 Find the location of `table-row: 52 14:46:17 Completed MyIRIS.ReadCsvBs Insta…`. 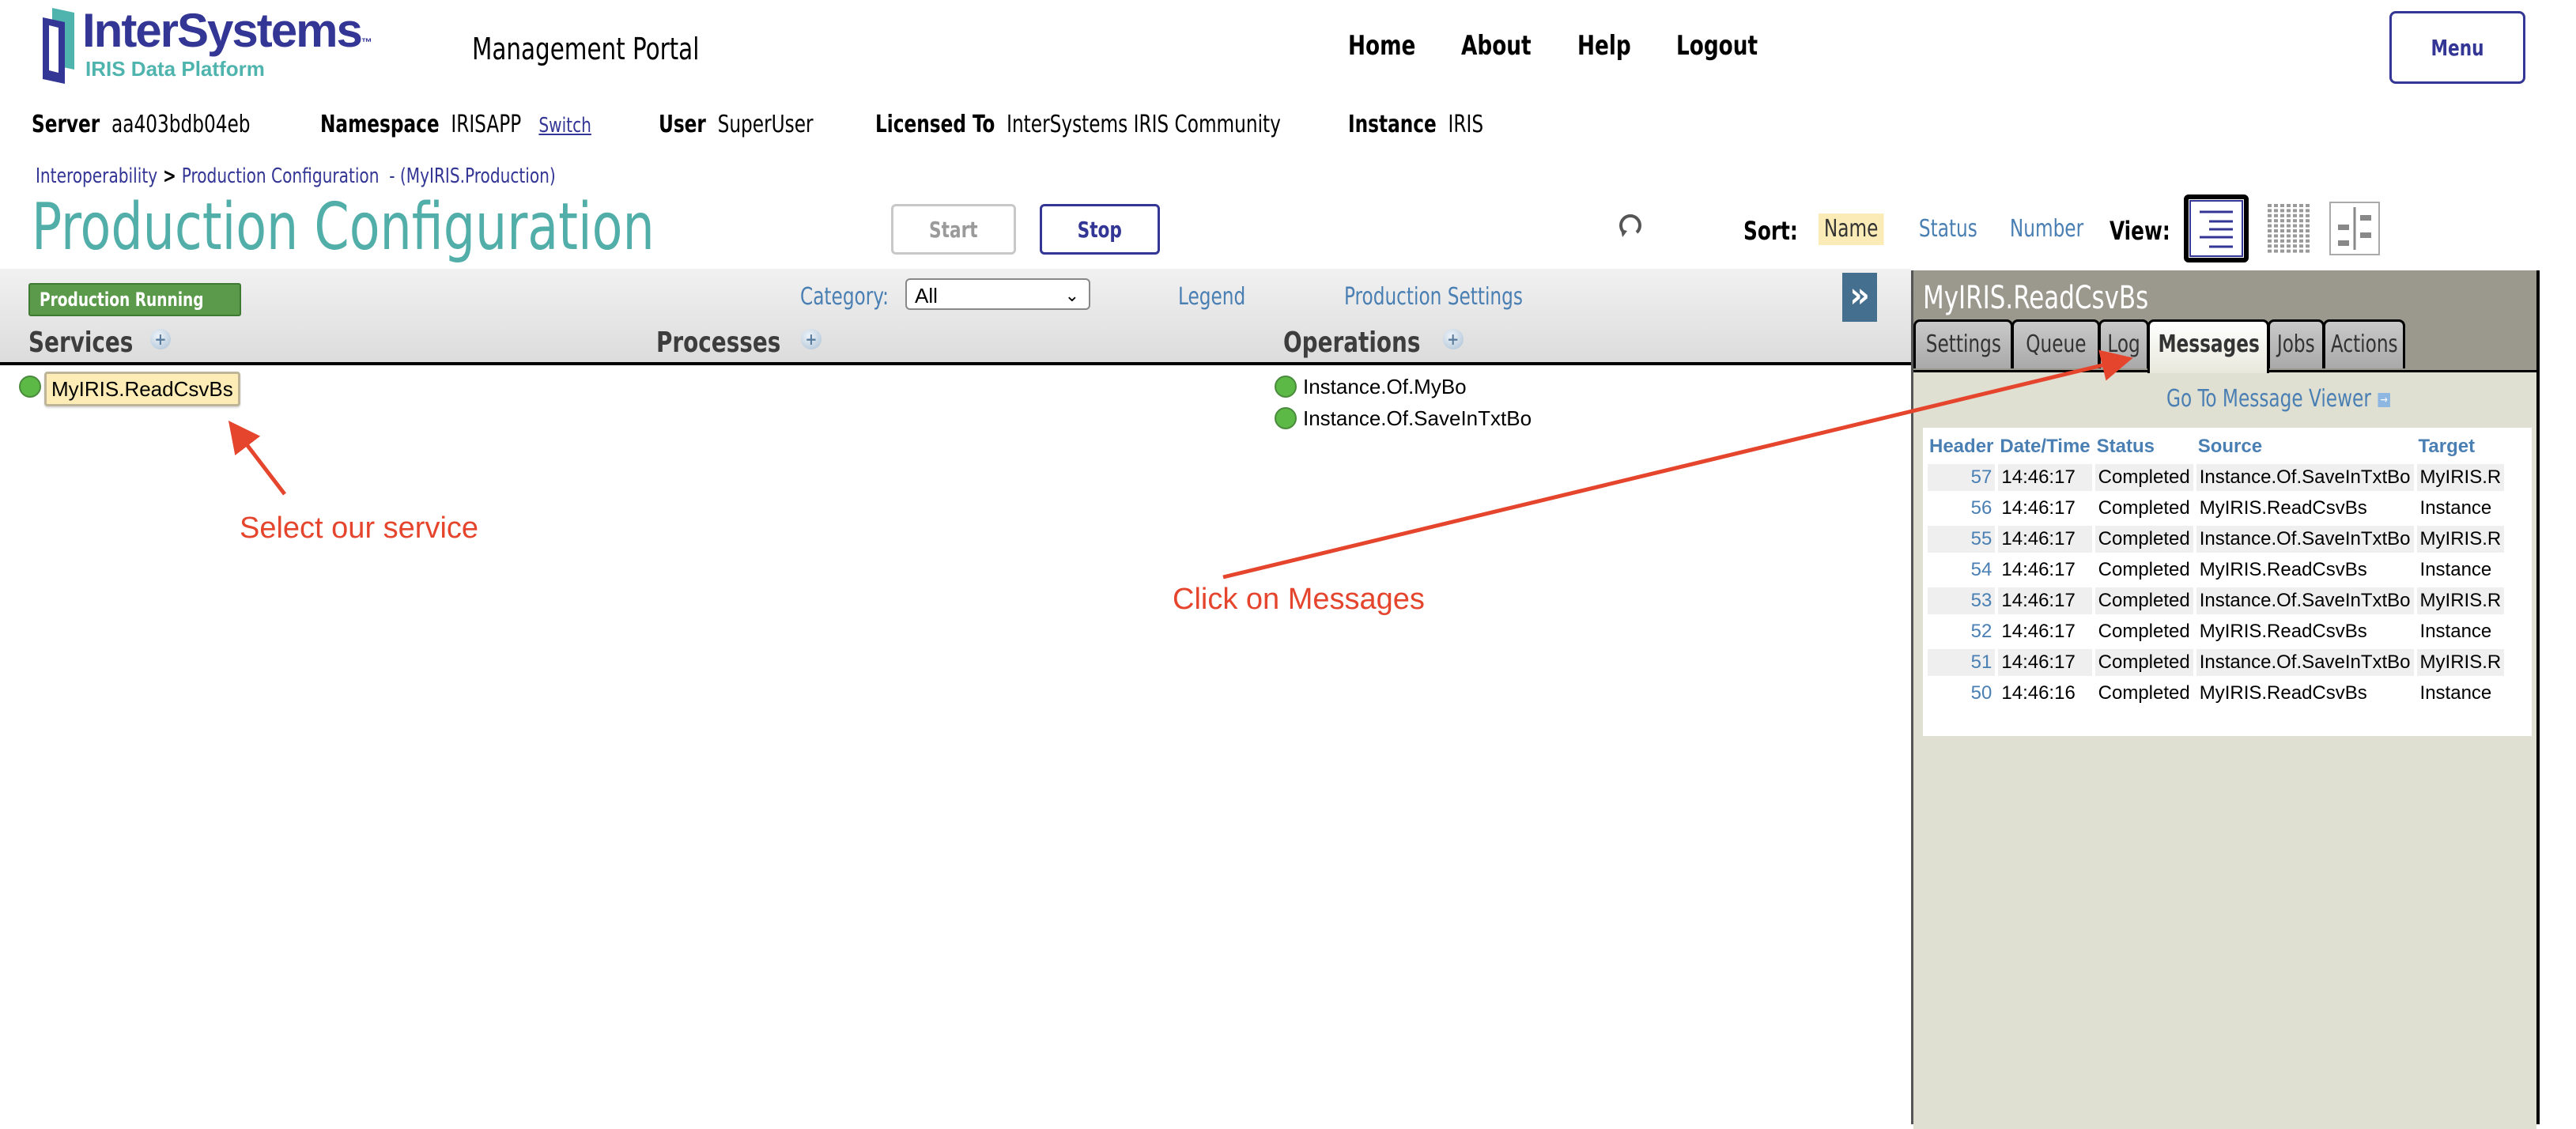

table-row: 52 14:46:17 Completed MyIRIS.ReadCsvBs Insta… is located at coordinates (2216, 631).